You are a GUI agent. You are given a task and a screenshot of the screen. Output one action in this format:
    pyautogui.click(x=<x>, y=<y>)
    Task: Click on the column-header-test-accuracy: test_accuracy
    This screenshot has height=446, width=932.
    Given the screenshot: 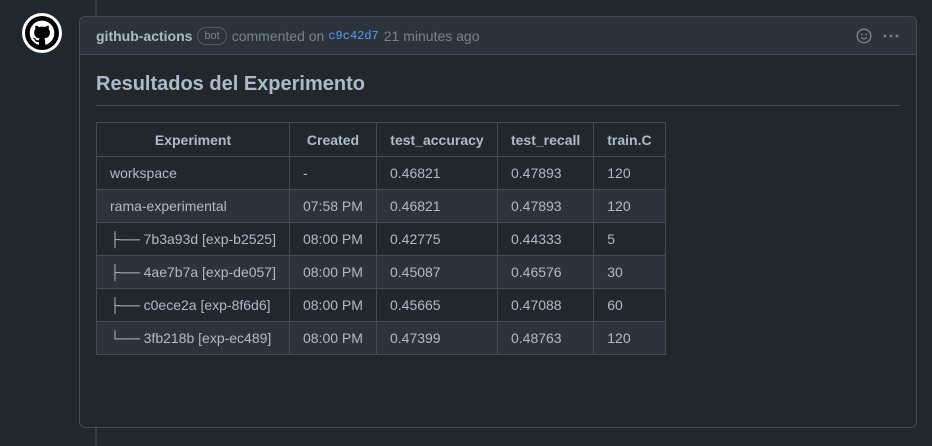 What is the action you would take?
    pyautogui.click(x=436, y=139)
    